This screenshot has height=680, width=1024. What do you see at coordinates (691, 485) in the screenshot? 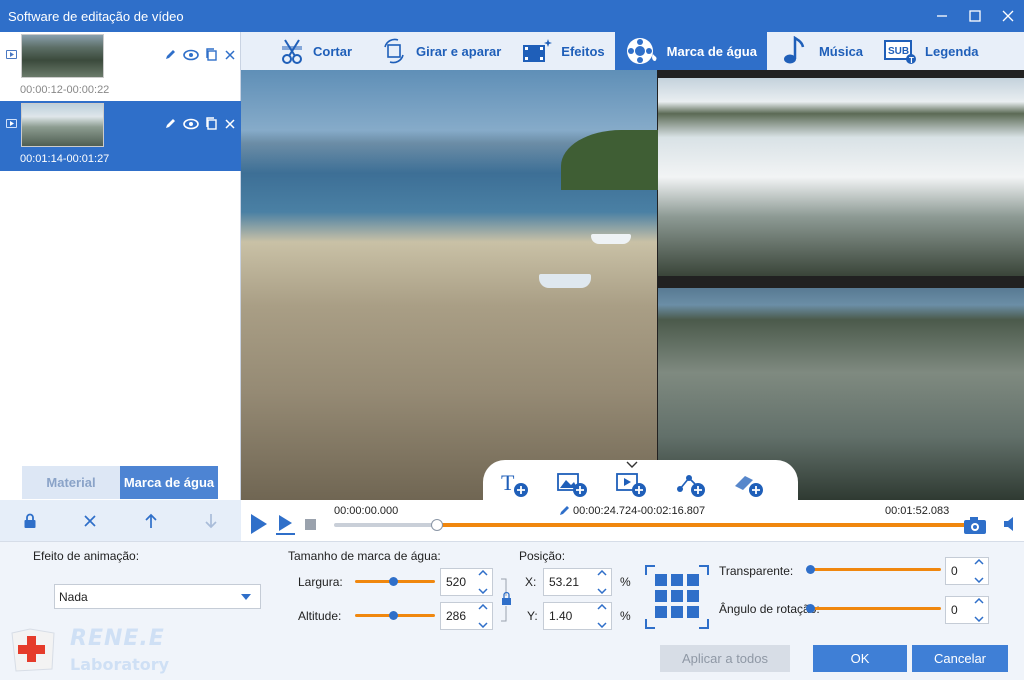
I see `add-shape-icon` at bounding box center [691, 485].